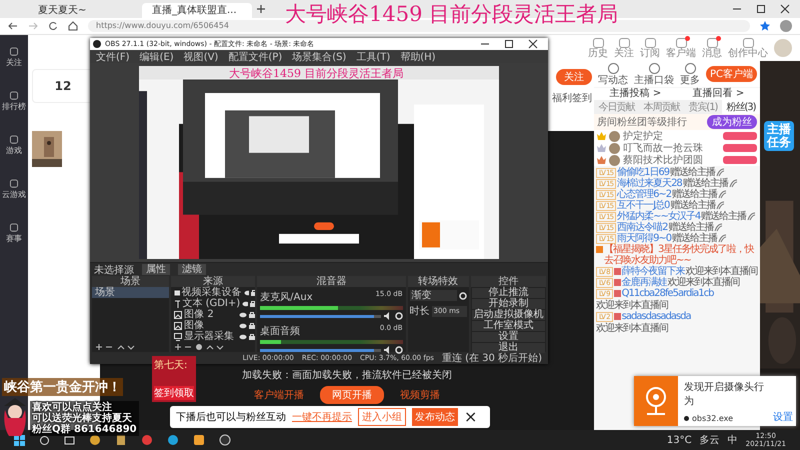 The image size is (800, 450). I want to click on plus-icon, so click(261, 9).